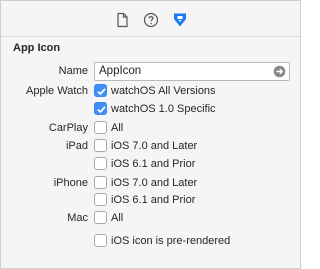 The width and height of the screenshot is (320, 269). I want to click on name-field: AppIcon, so click(192, 71).